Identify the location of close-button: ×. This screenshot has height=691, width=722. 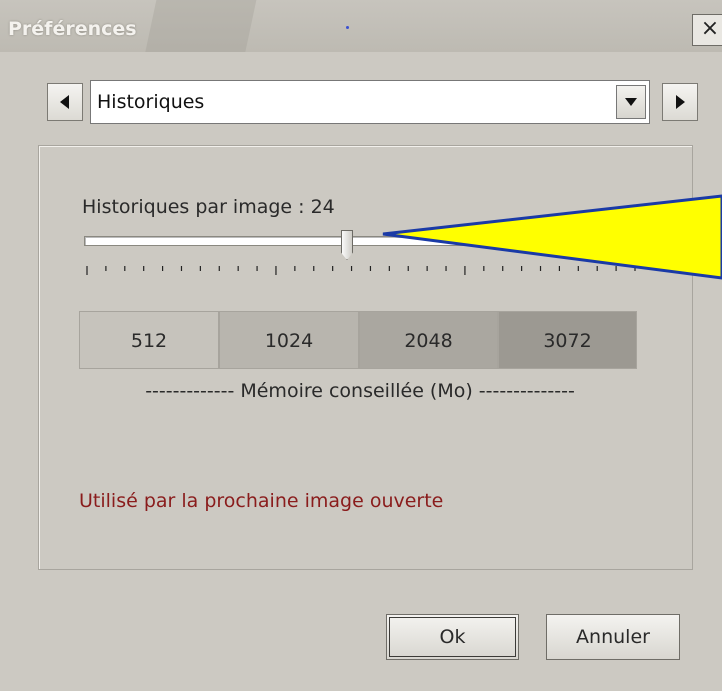
(707, 30).